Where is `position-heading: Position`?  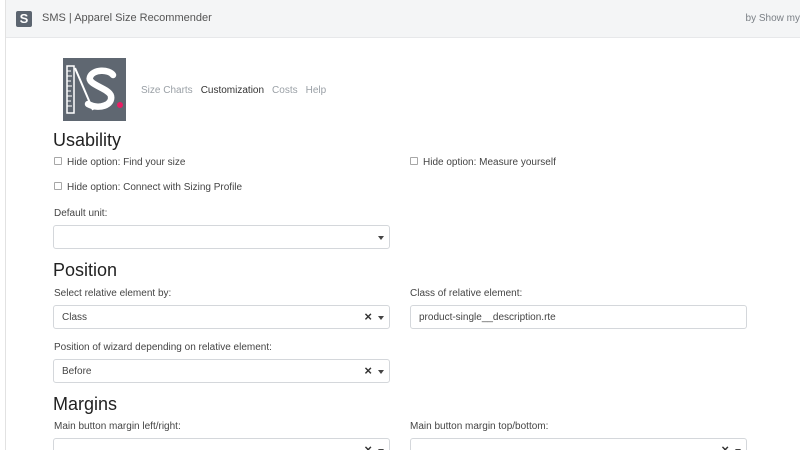 position-heading: Position is located at coordinates (85, 270).